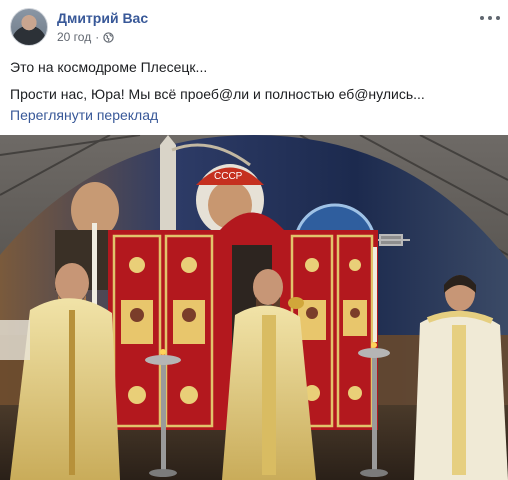  Describe the element at coordinates (228, 176) in the screenshot. I see `mural-badge: CCCP` at that location.